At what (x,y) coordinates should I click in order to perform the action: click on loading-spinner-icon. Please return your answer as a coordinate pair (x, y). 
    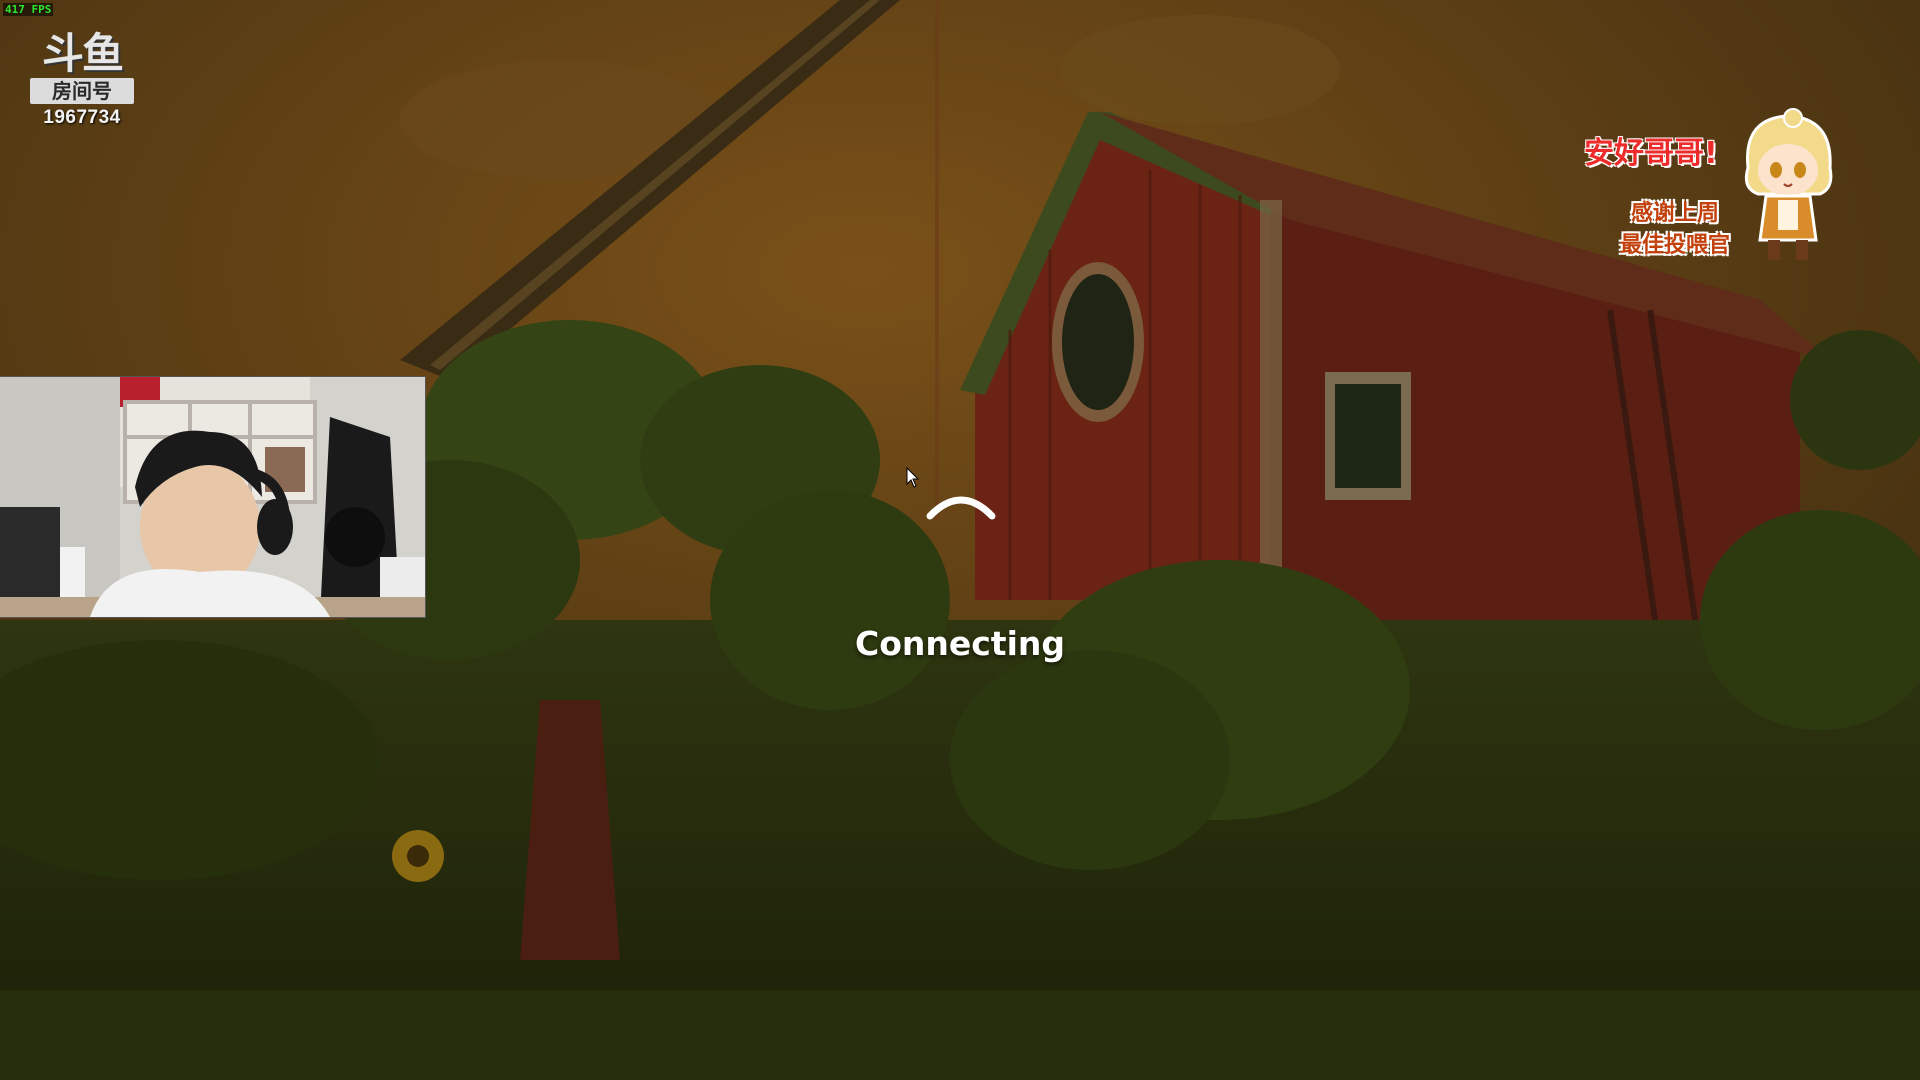
    Looking at the image, I should click on (961, 508).